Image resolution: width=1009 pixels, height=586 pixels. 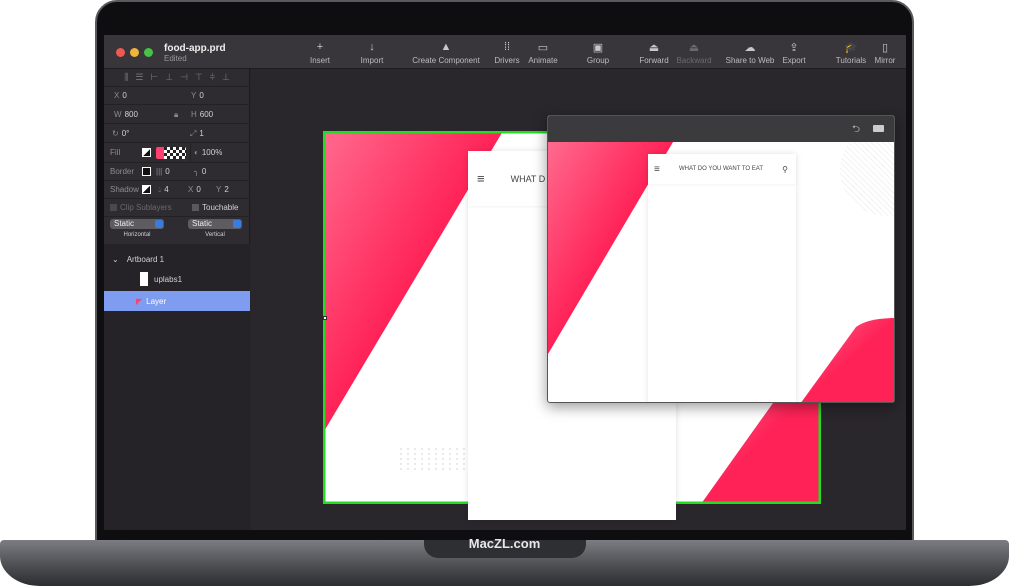 What do you see at coordinates (212, 152) in the screenshot?
I see `opacity-field: 100%` at bounding box center [212, 152].